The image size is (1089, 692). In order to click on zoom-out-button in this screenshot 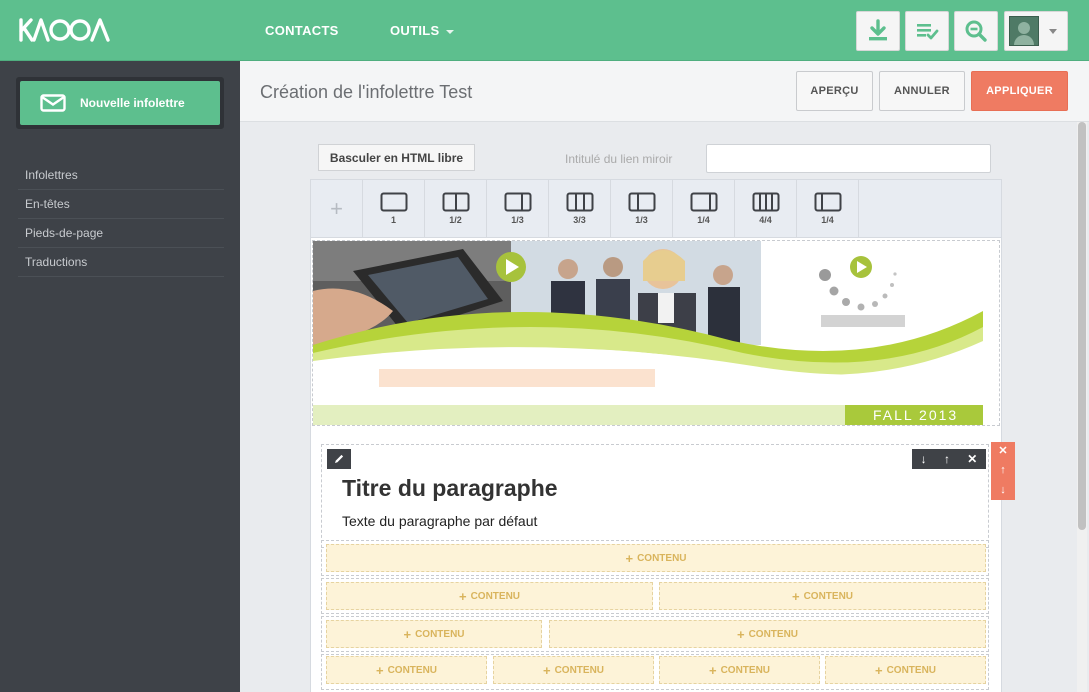, I will do `click(976, 31)`.